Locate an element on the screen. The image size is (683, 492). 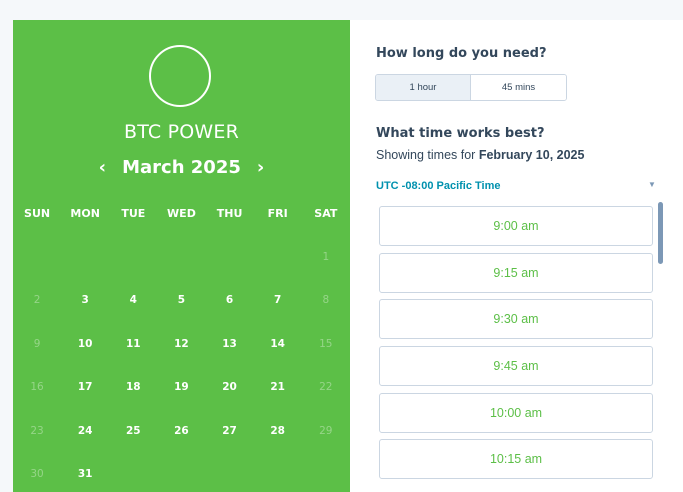
date-cell: 15 is located at coordinates (326, 343).